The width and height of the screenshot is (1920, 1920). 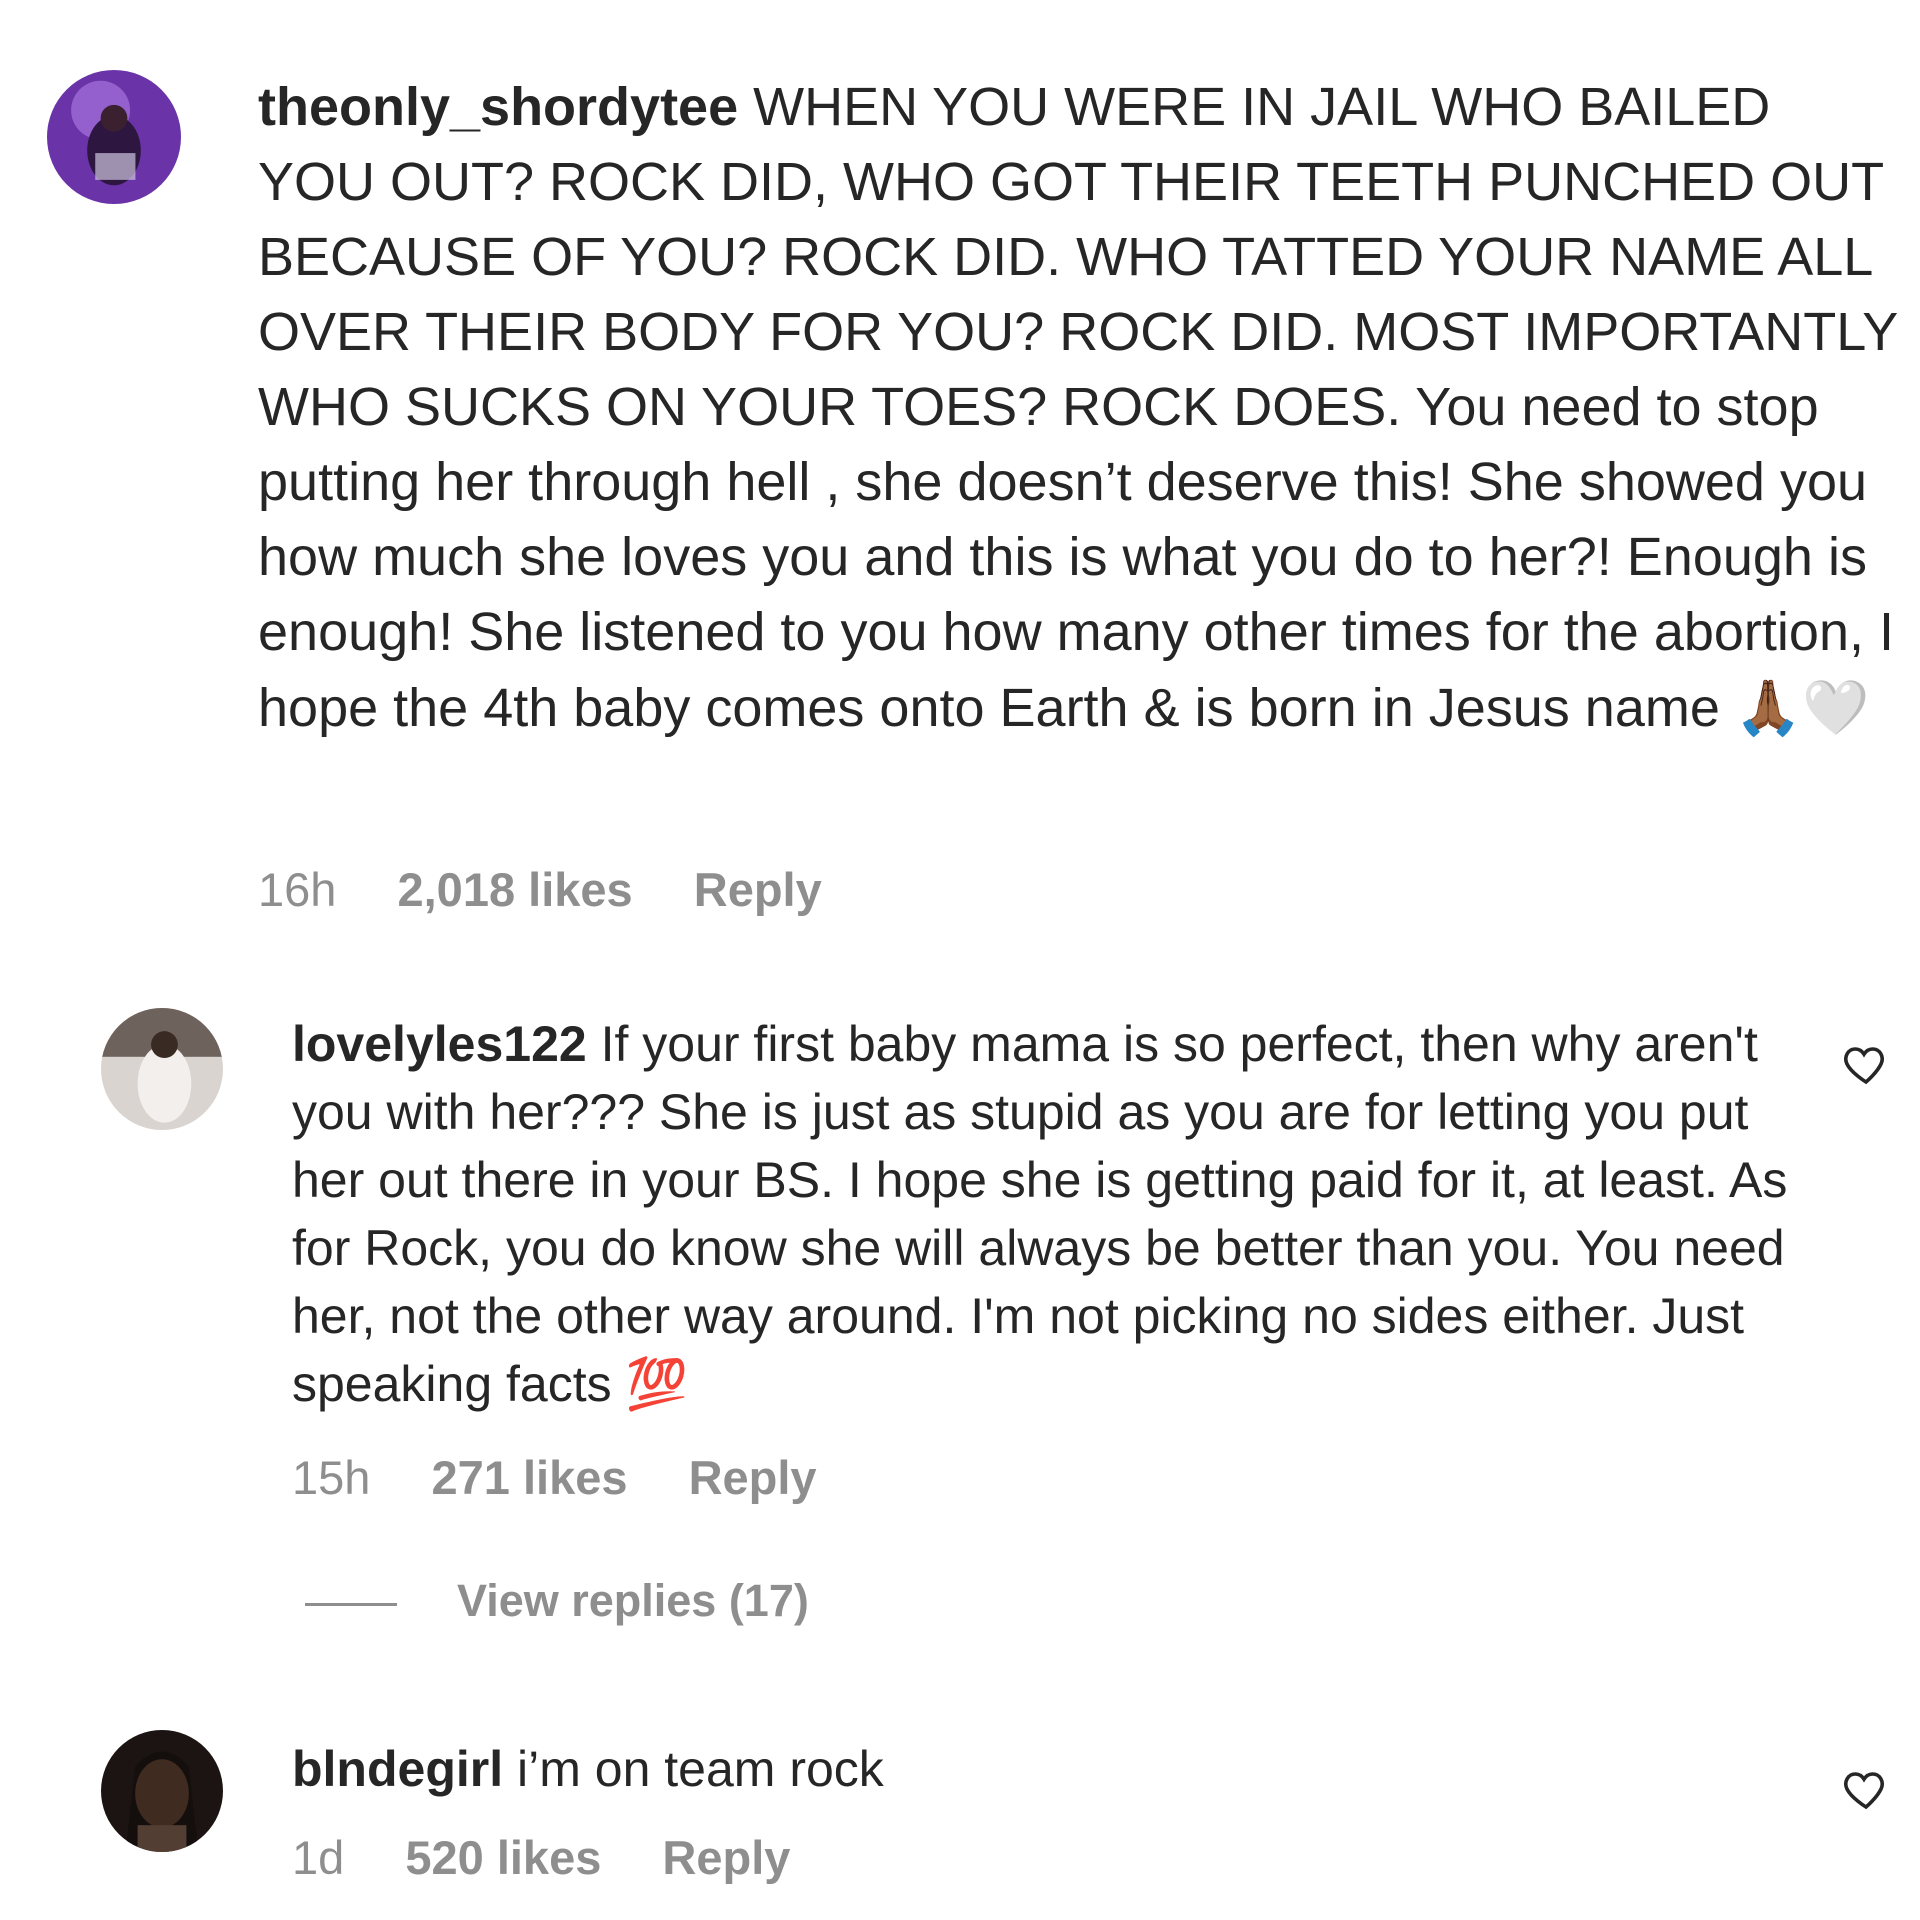 I want to click on comment-meta: 15h 271 likes Reply, so click(x=578, y=1477).